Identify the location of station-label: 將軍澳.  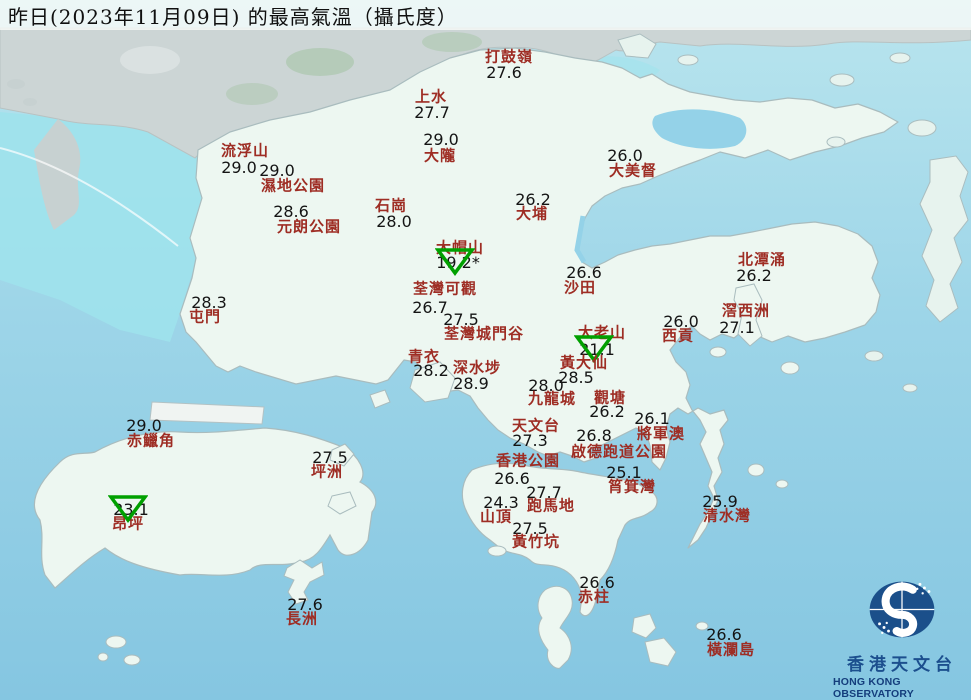
(661, 433).